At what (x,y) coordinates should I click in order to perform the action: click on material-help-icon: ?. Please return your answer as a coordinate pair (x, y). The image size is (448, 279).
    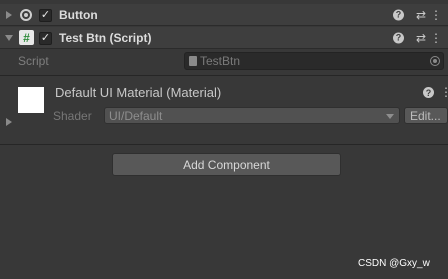
    Looking at the image, I should click on (428, 92).